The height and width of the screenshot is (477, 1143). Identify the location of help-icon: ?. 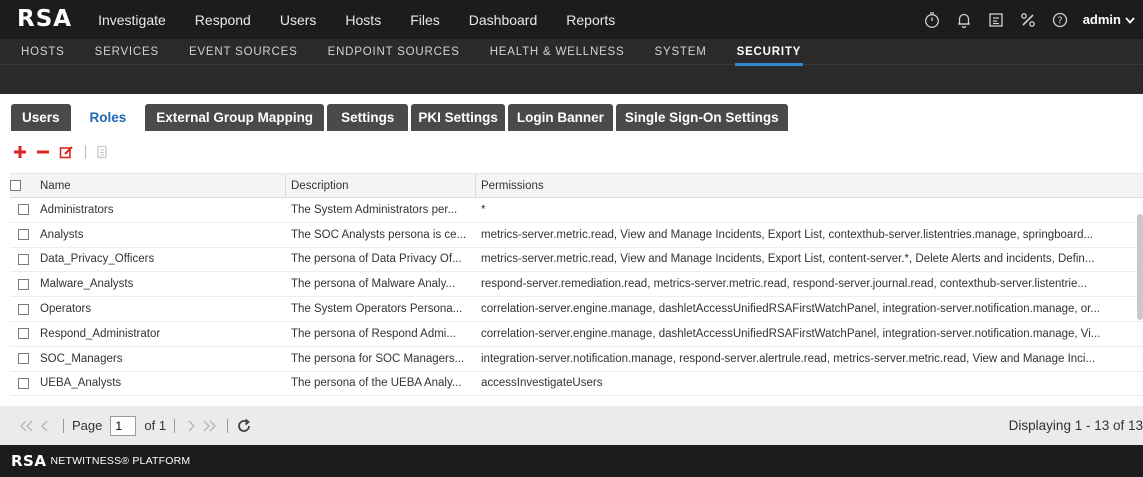
(1060, 20).